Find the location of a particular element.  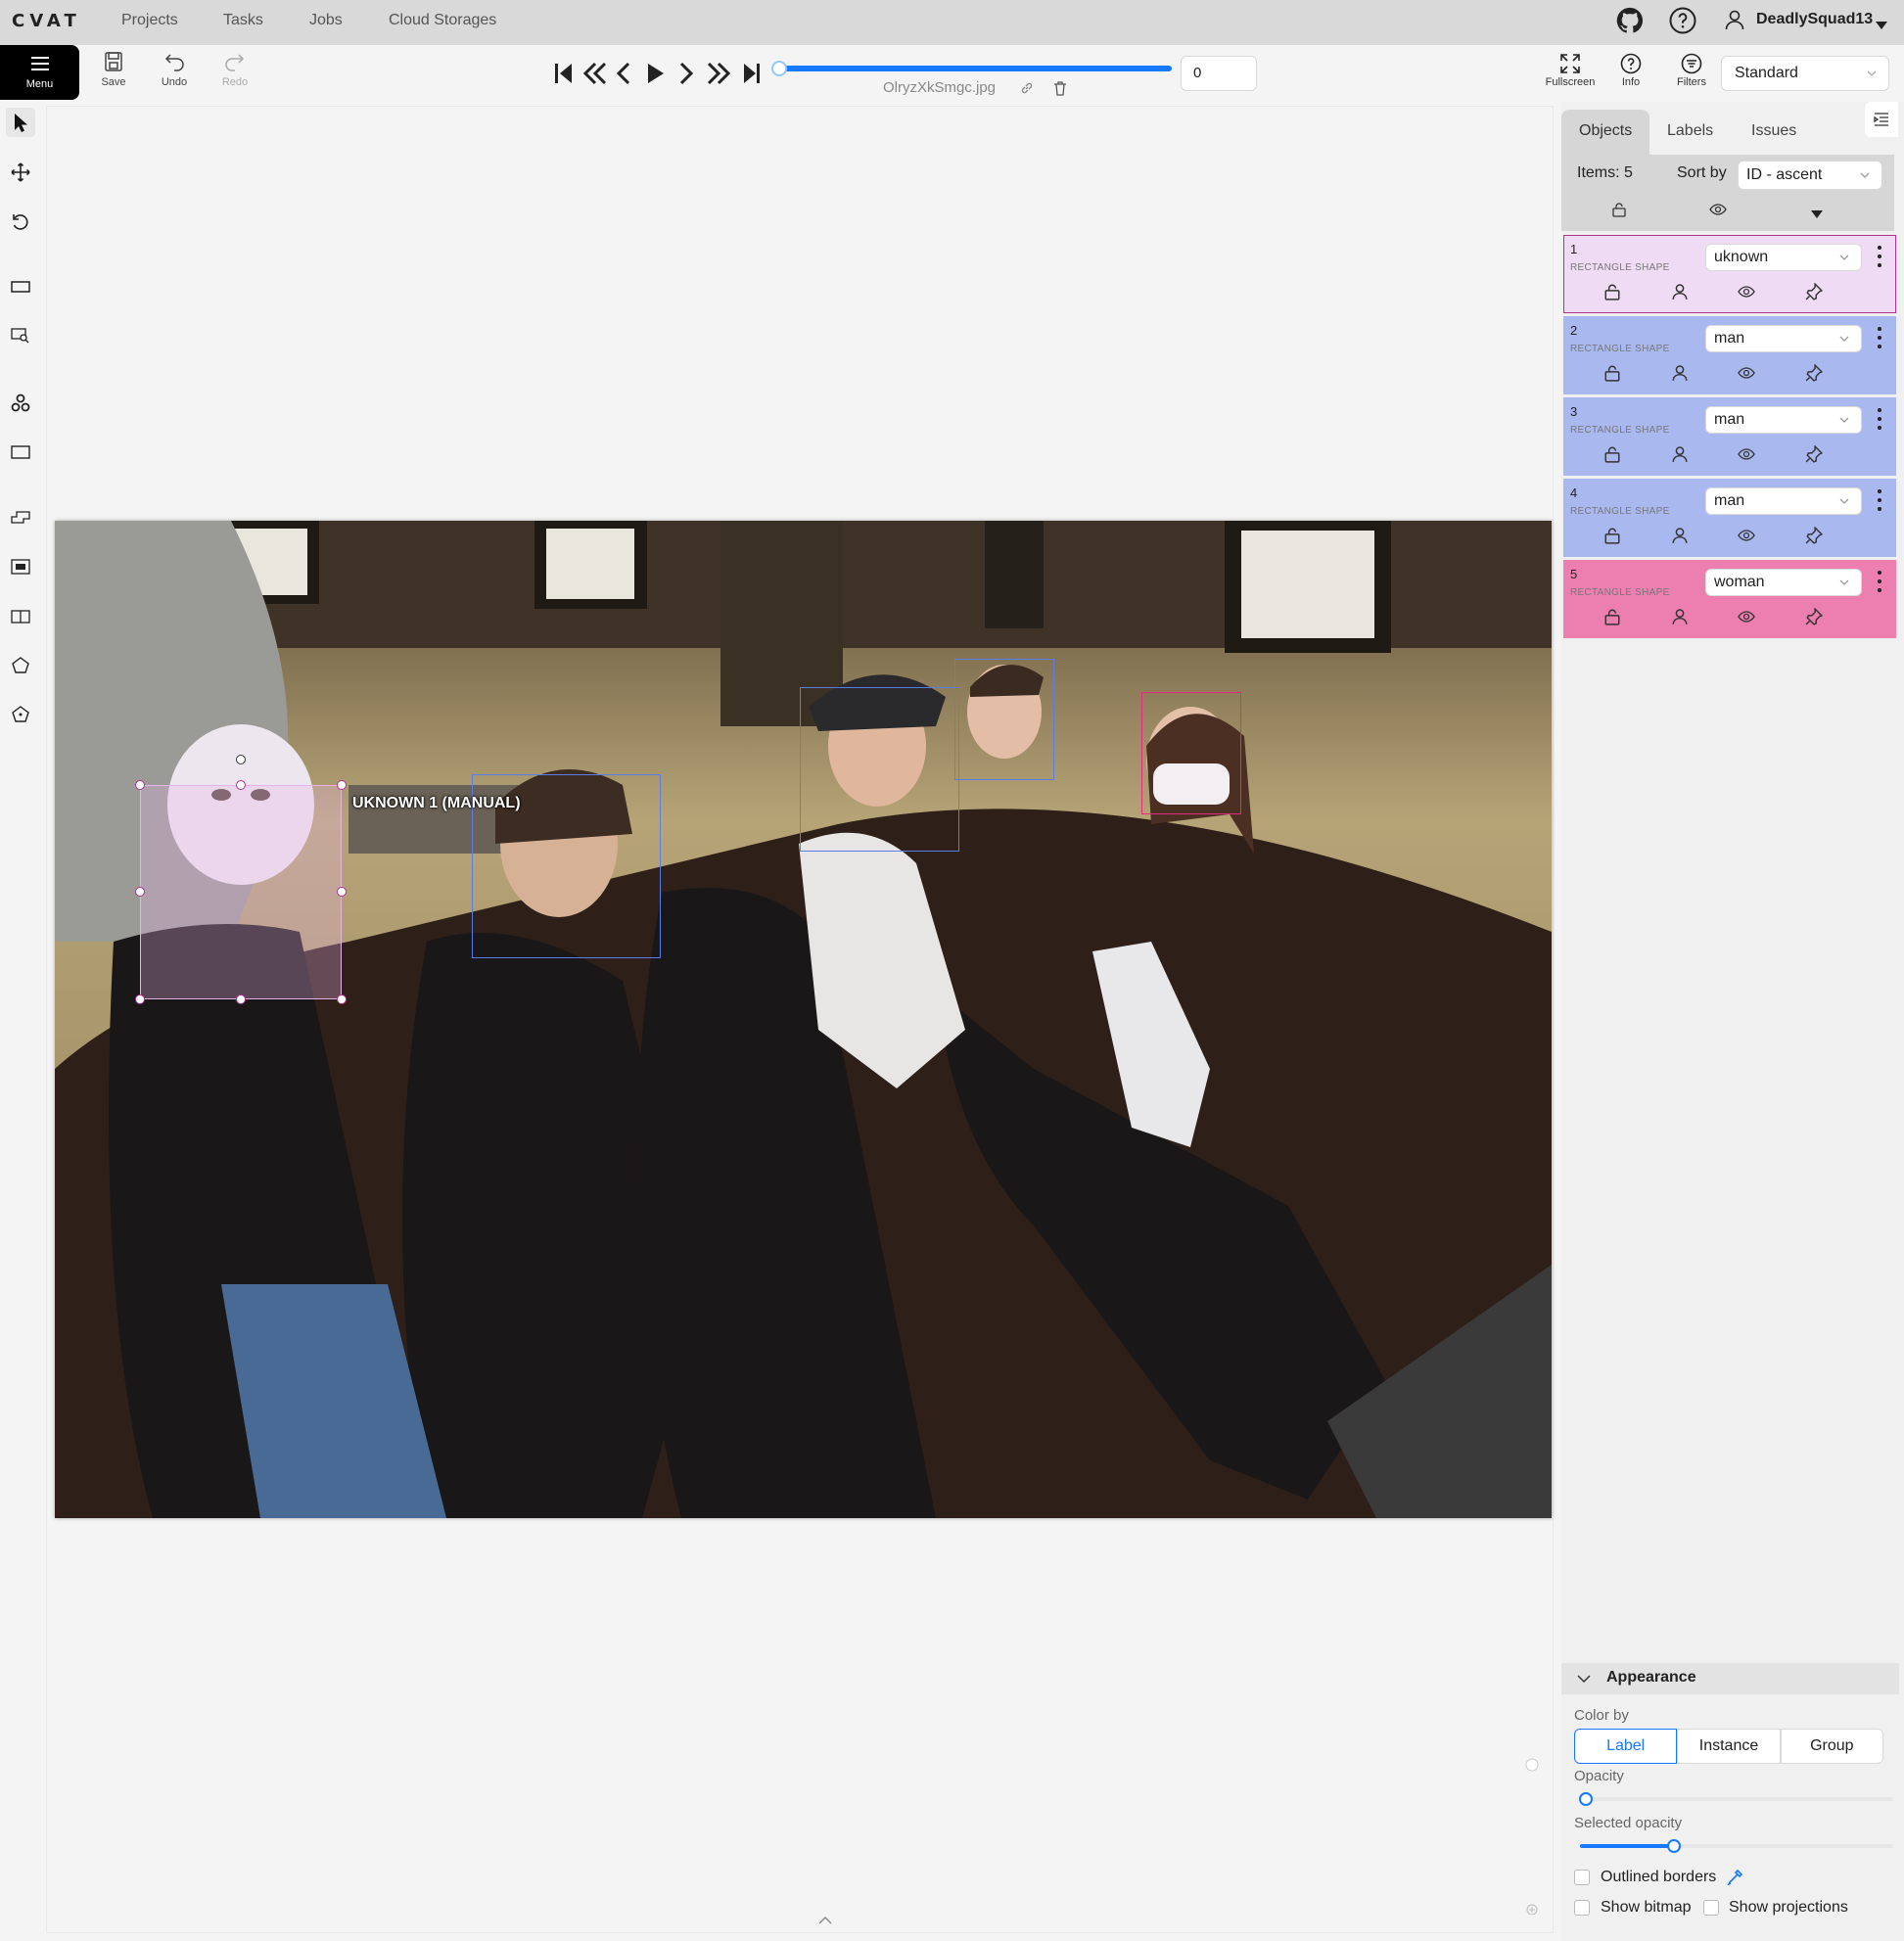

filters-button: Filters is located at coordinates (1691, 70).